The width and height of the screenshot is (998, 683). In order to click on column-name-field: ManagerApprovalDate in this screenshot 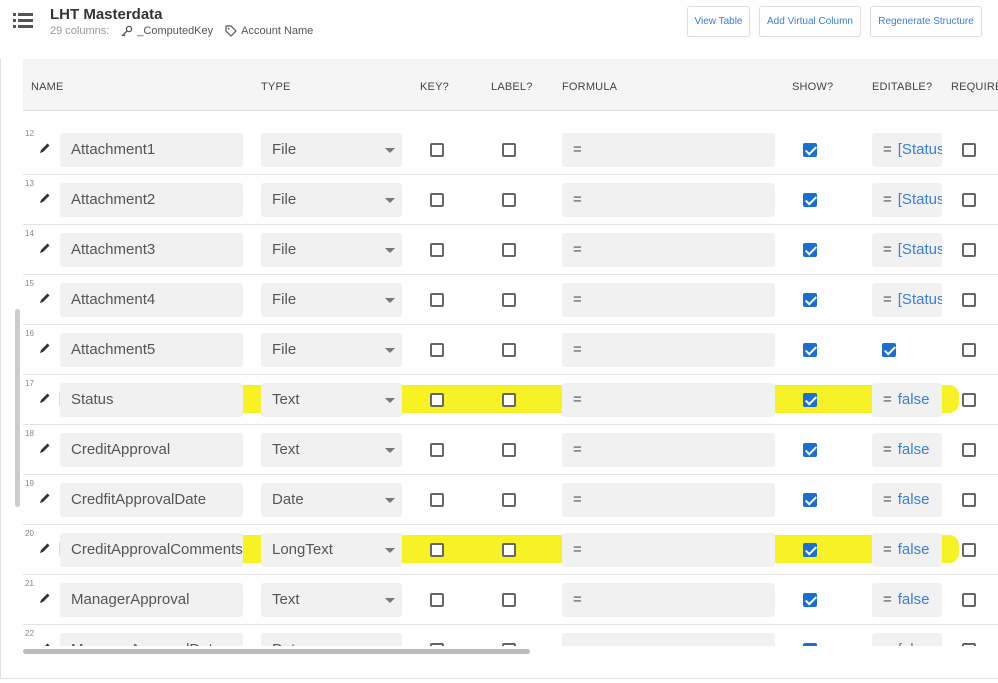, I will do `click(151, 639)`.